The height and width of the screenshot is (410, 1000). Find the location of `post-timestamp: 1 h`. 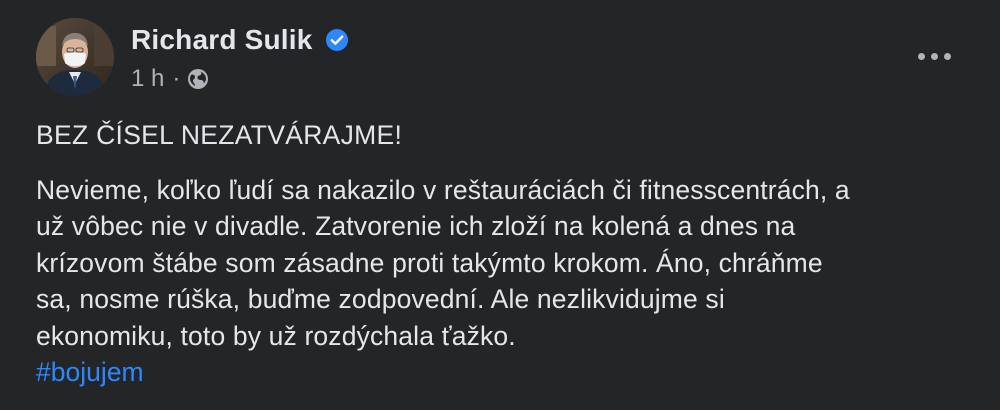

post-timestamp: 1 h is located at coordinates (147, 79).